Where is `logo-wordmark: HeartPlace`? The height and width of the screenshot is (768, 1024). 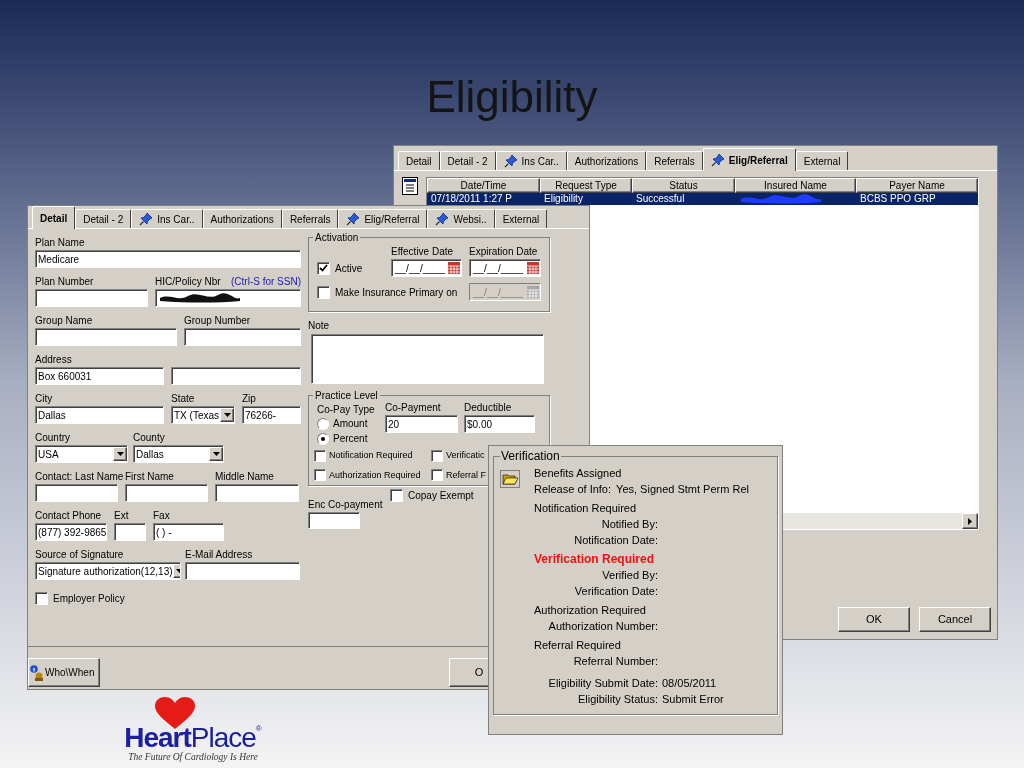 logo-wordmark: HeartPlace is located at coordinates (190, 738).